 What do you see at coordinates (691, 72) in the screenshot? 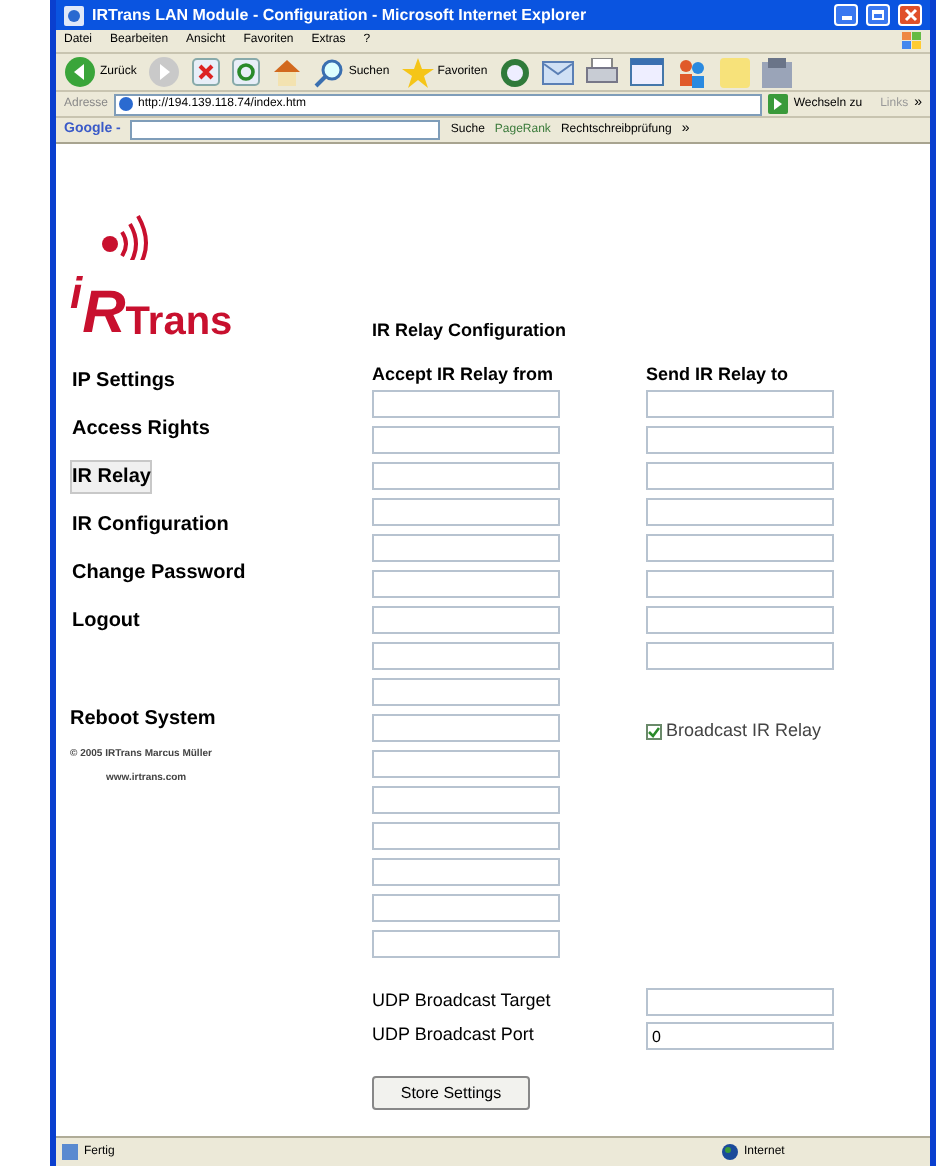
I see `people-icon` at bounding box center [691, 72].